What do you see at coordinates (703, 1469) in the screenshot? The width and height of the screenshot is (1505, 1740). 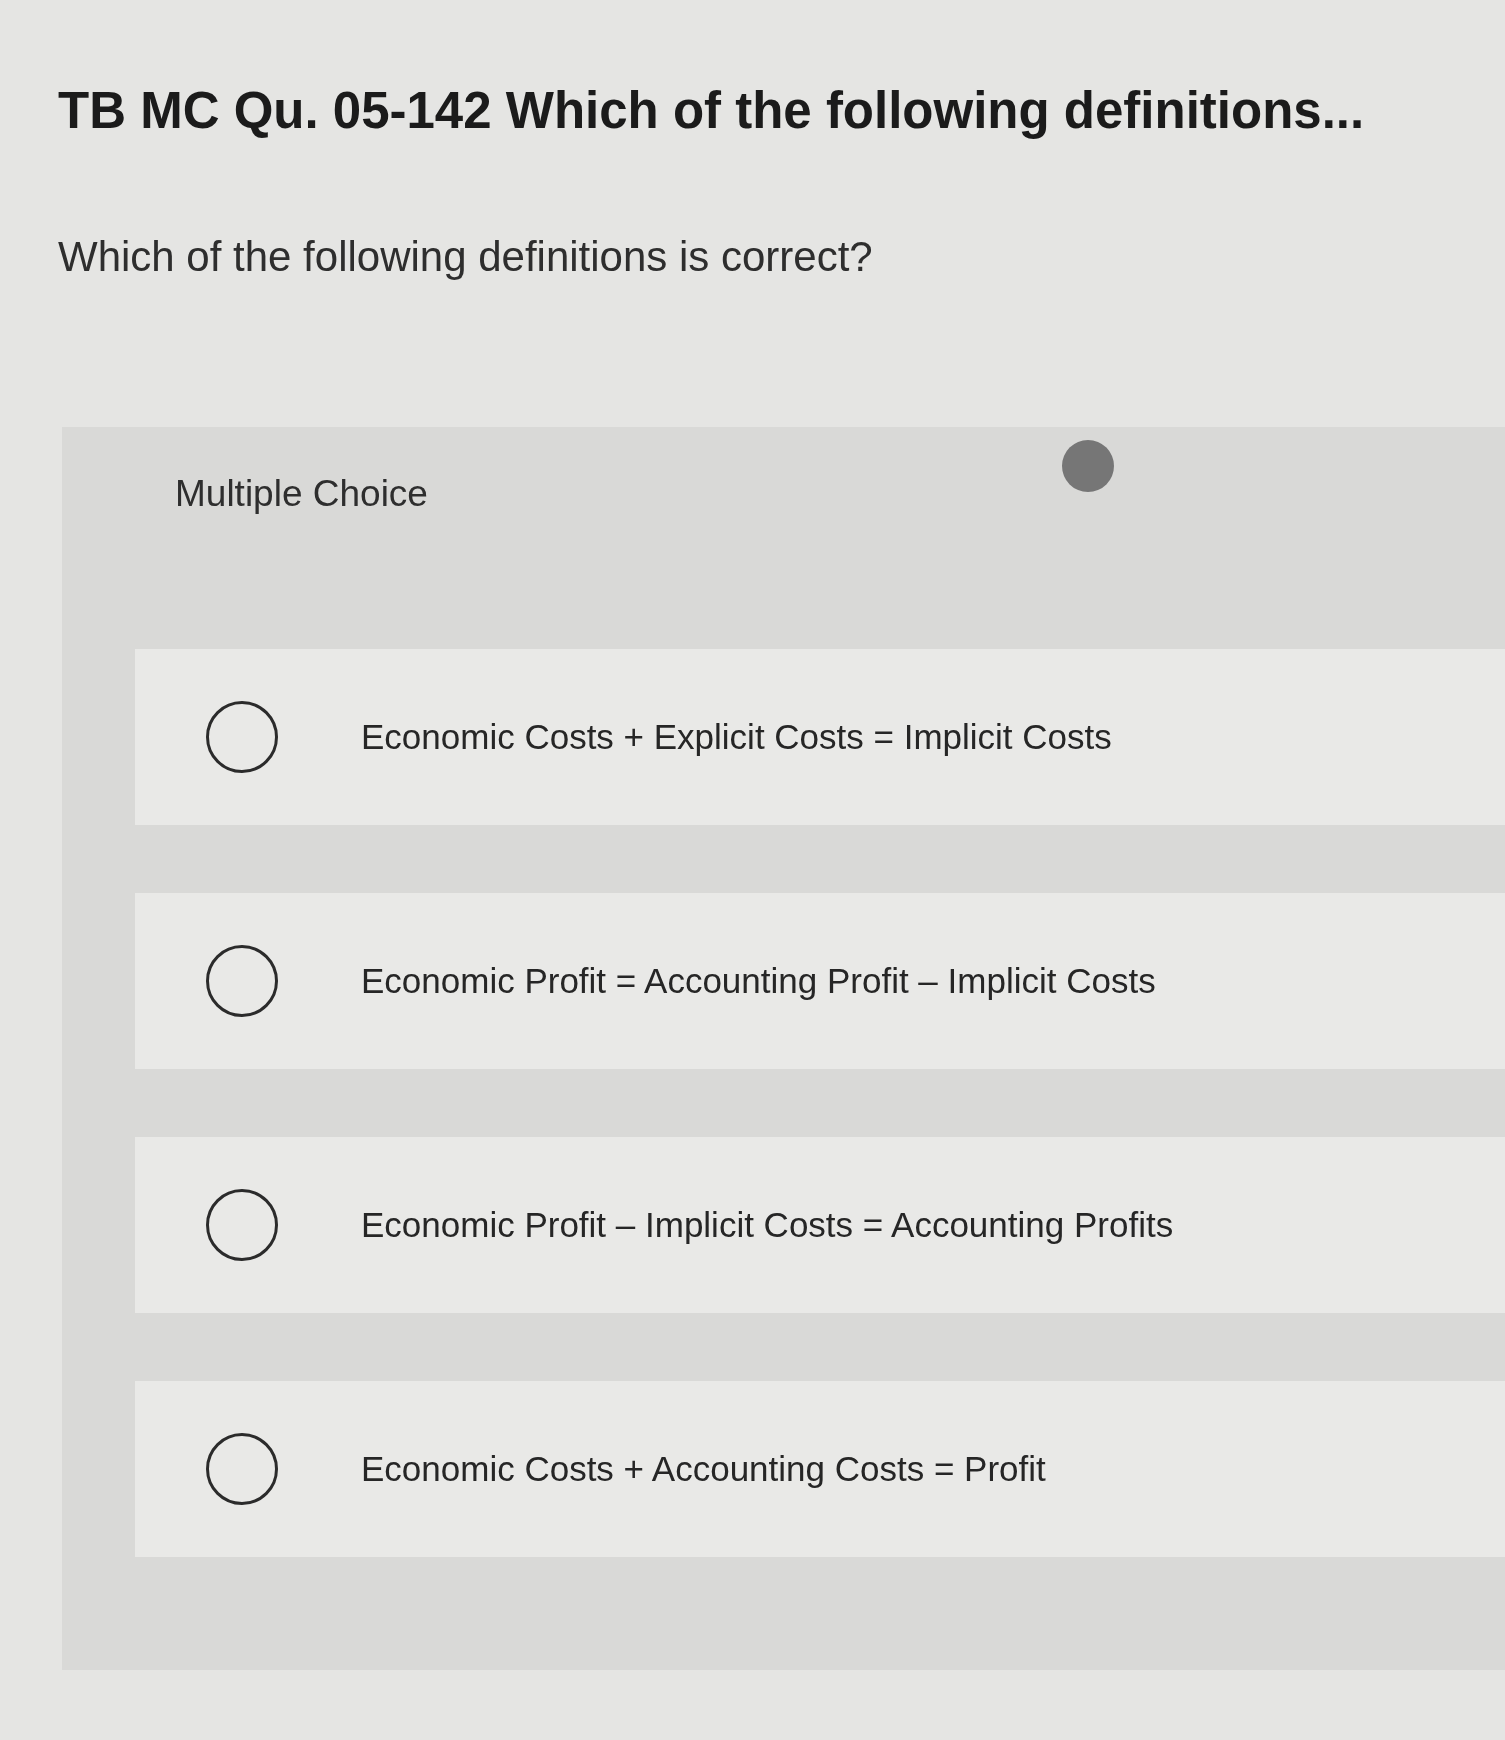 I see `option-text: Economic Costs + Accounting Costs = Profit` at bounding box center [703, 1469].